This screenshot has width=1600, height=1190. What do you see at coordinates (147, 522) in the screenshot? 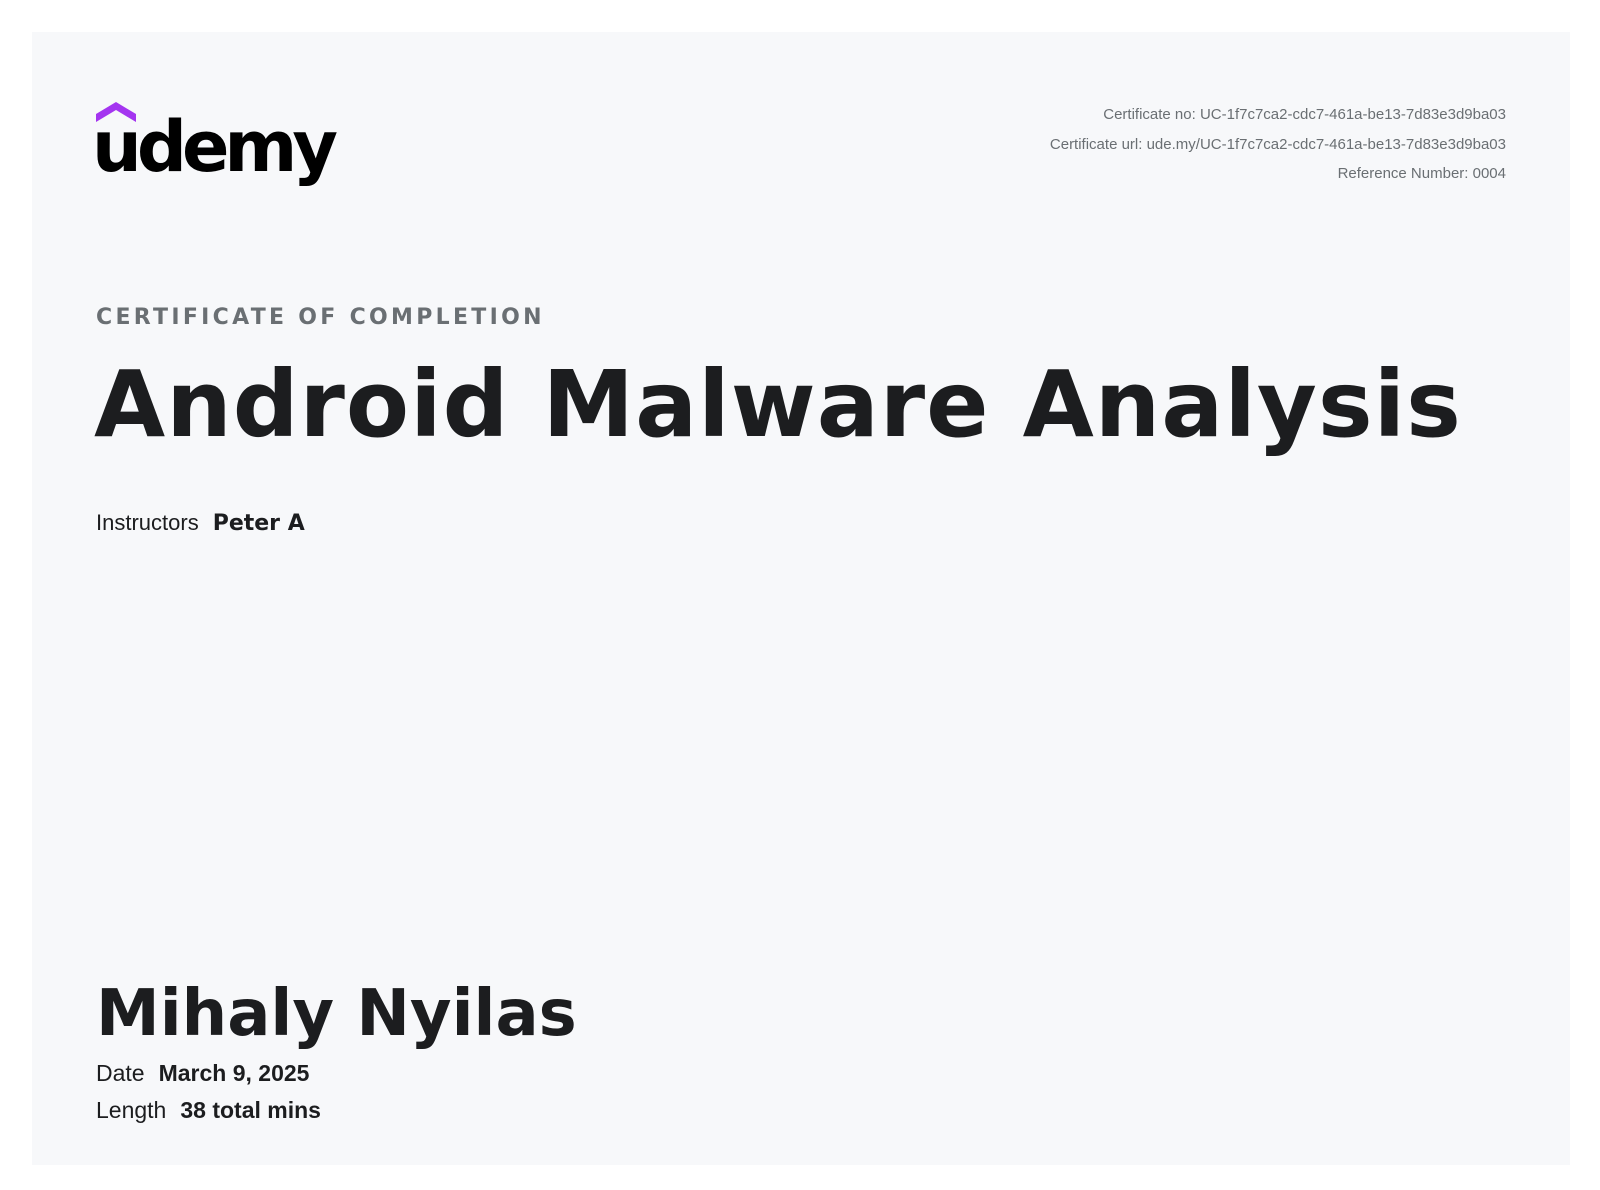
I see `instructors-label: Instructors` at bounding box center [147, 522].